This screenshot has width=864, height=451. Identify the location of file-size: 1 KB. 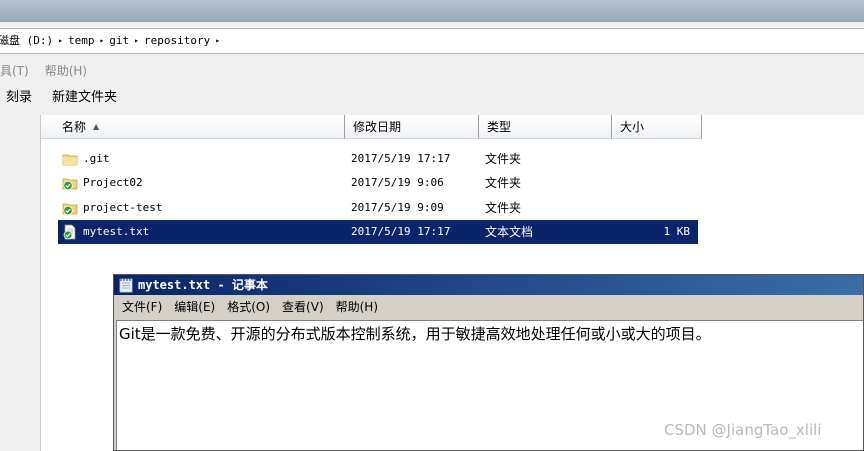
(677, 231).